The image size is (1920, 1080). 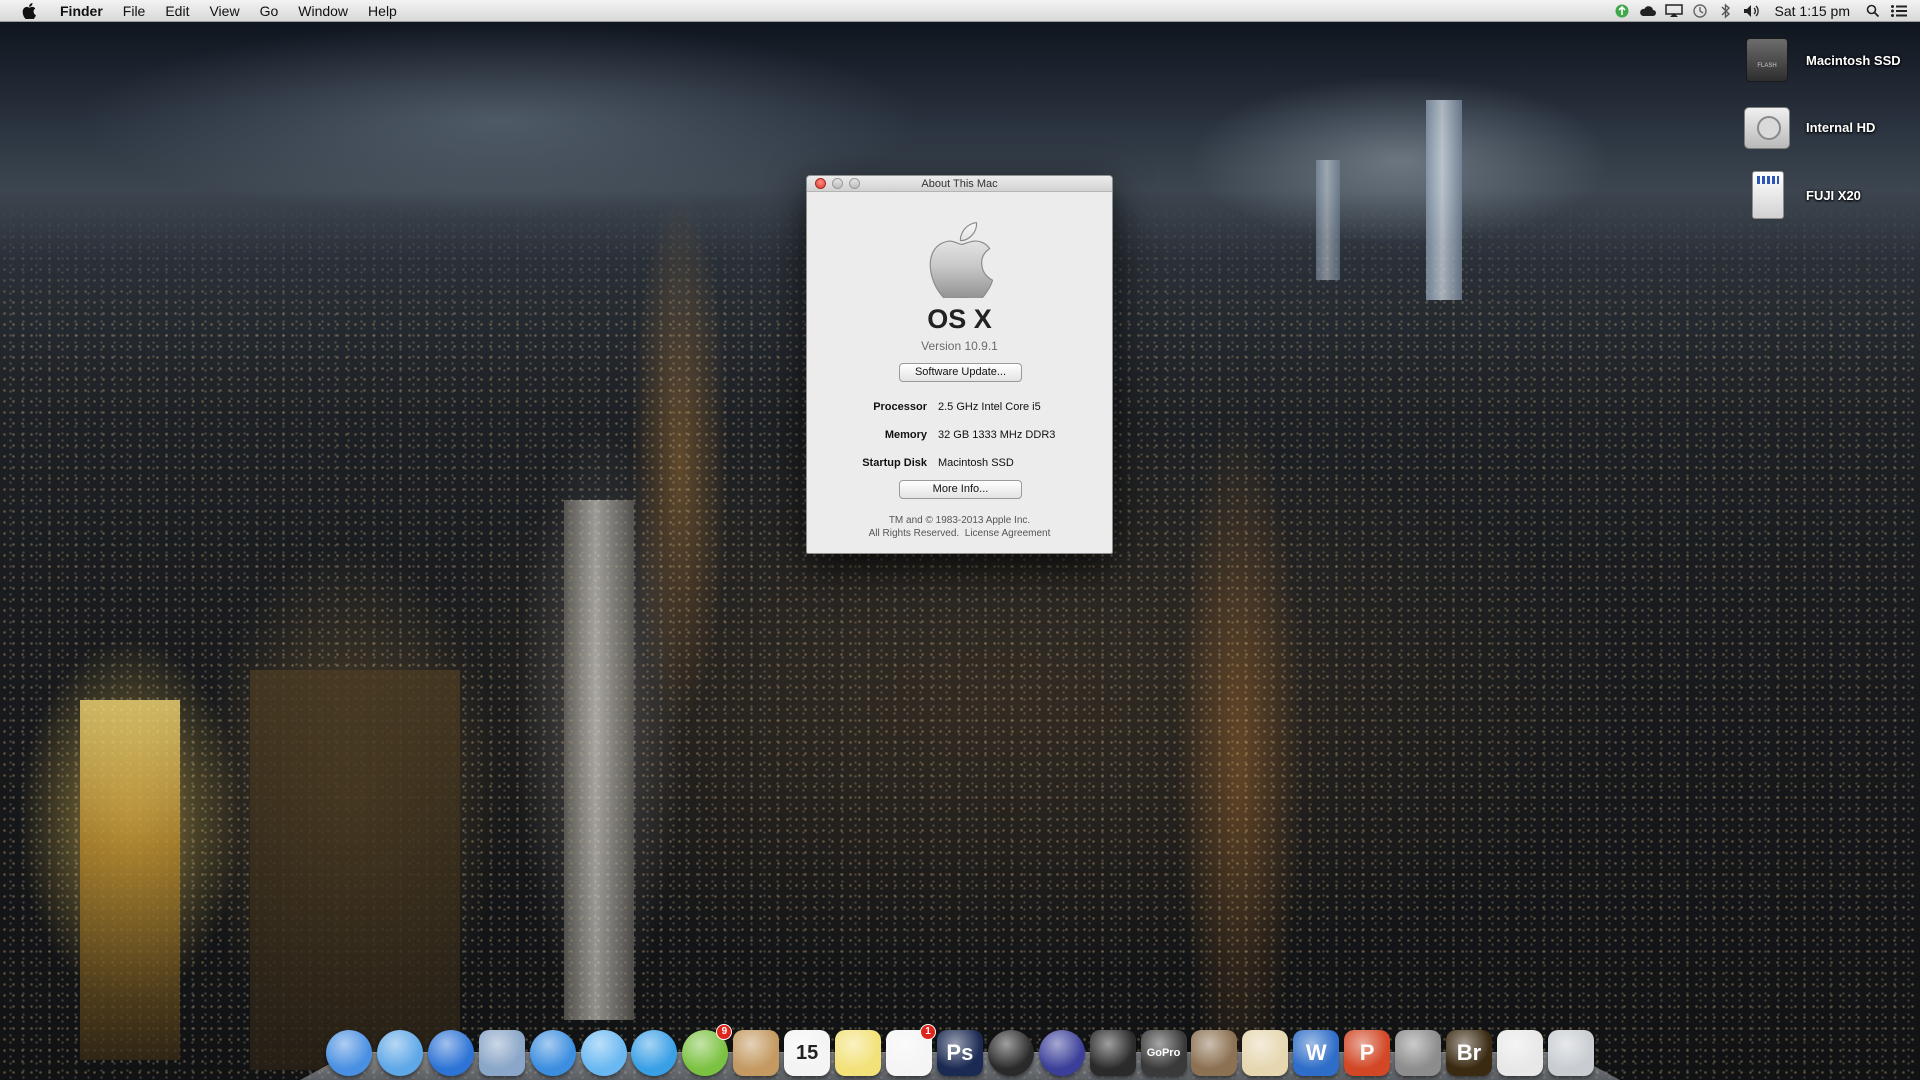 I want to click on spec-key: Memory, so click(x=905, y=435).